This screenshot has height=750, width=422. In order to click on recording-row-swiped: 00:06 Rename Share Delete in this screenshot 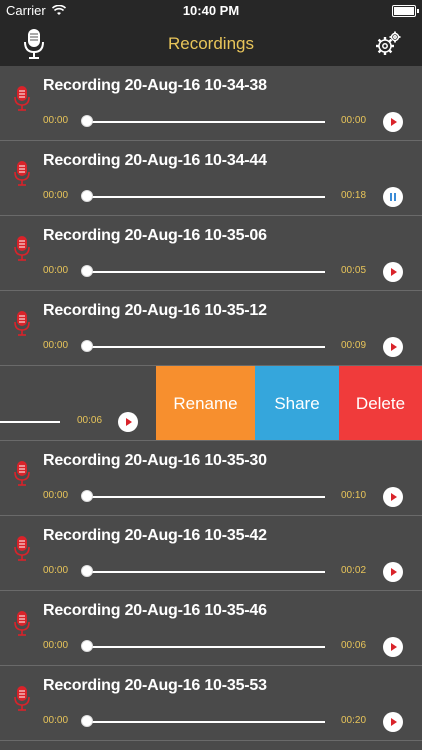, I will do `click(211, 403)`.